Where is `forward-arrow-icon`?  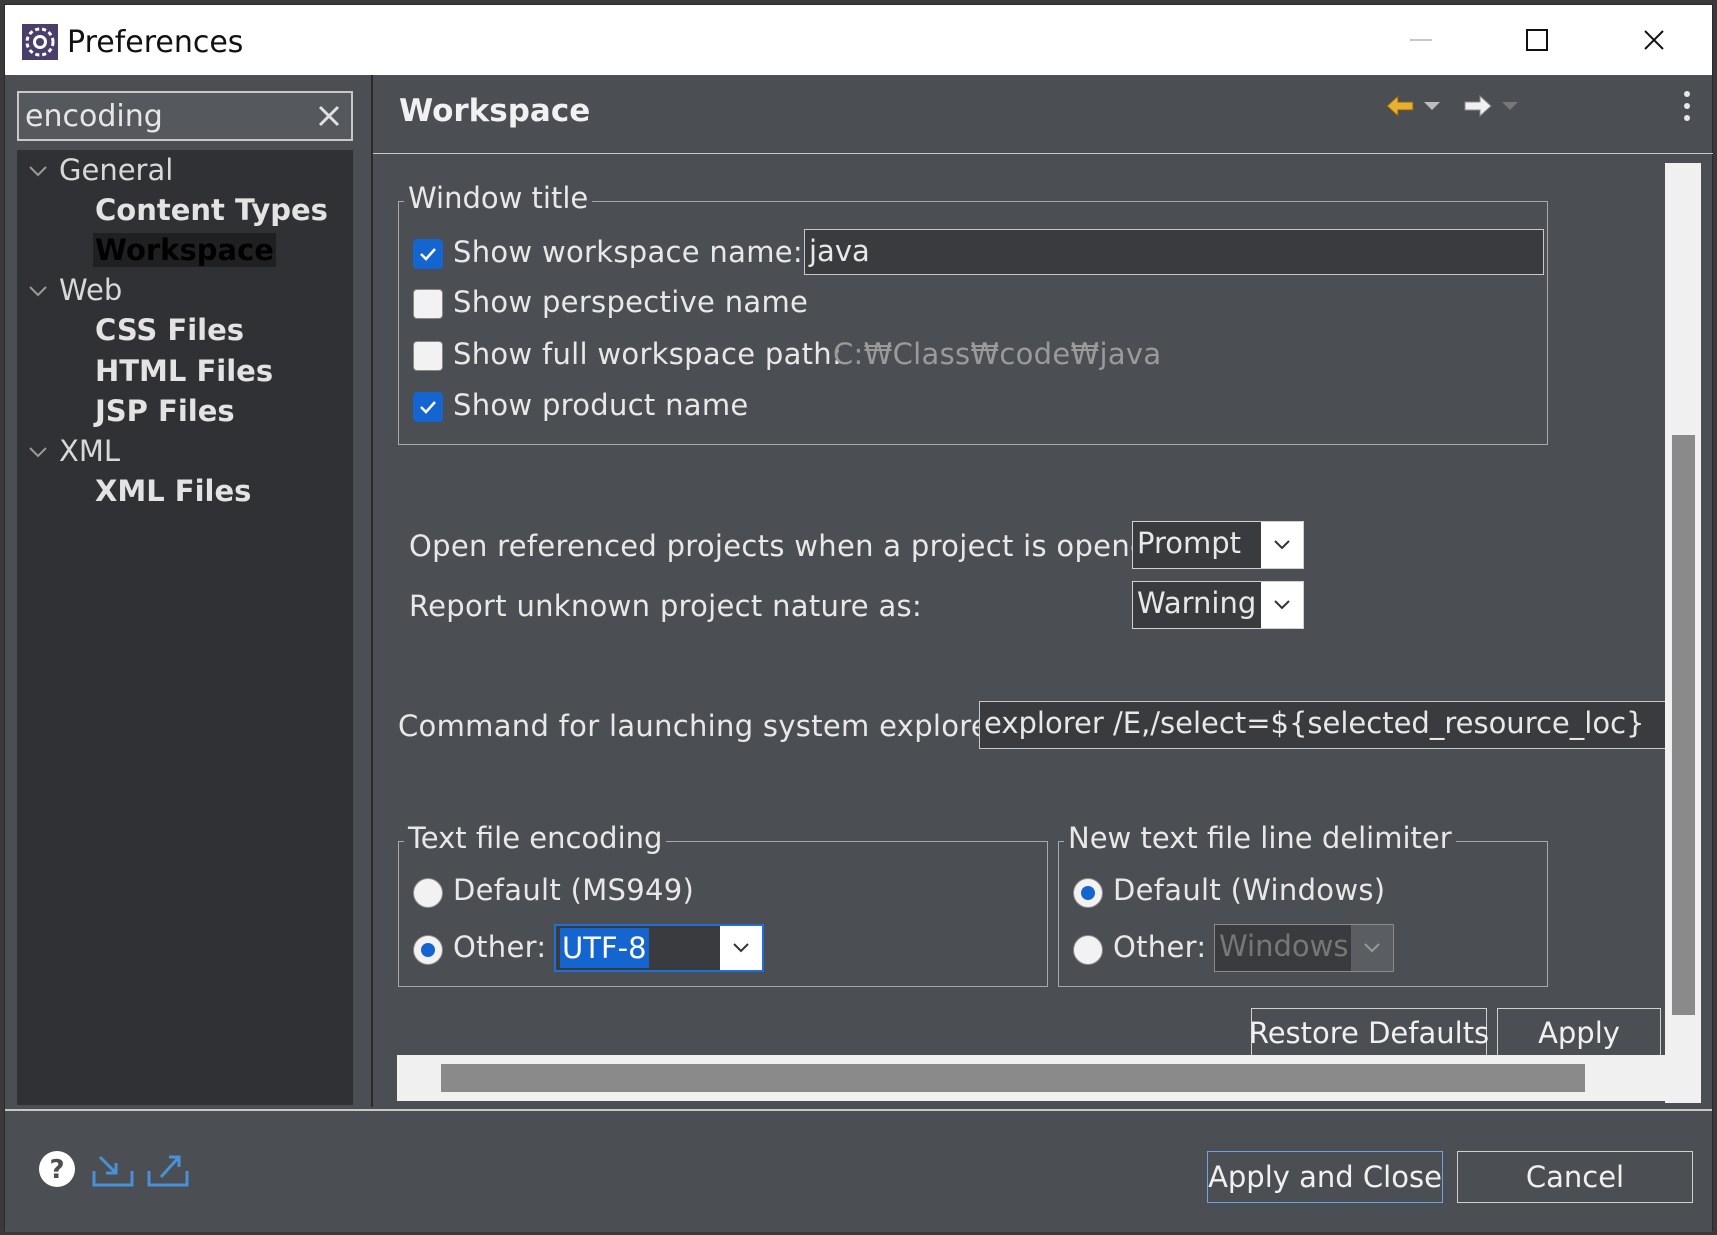 forward-arrow-icon is located at coordinates (1478, 106).